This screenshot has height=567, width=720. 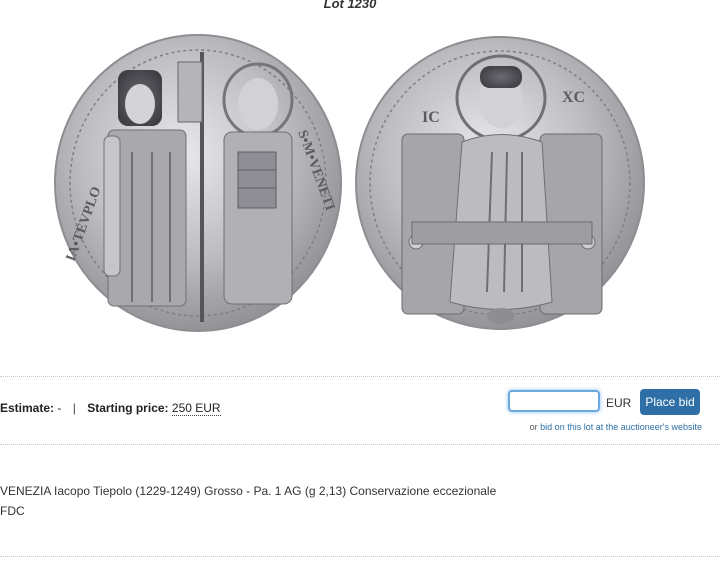 I want to click on divider-bottom, so click(x=360, y=556).